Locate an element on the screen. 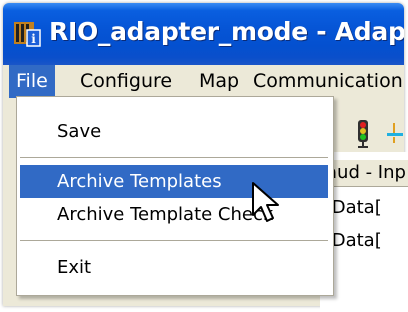 This screenshot has height=312, width=408. menu-item-label: Exit is located at coordinates (74, 267).